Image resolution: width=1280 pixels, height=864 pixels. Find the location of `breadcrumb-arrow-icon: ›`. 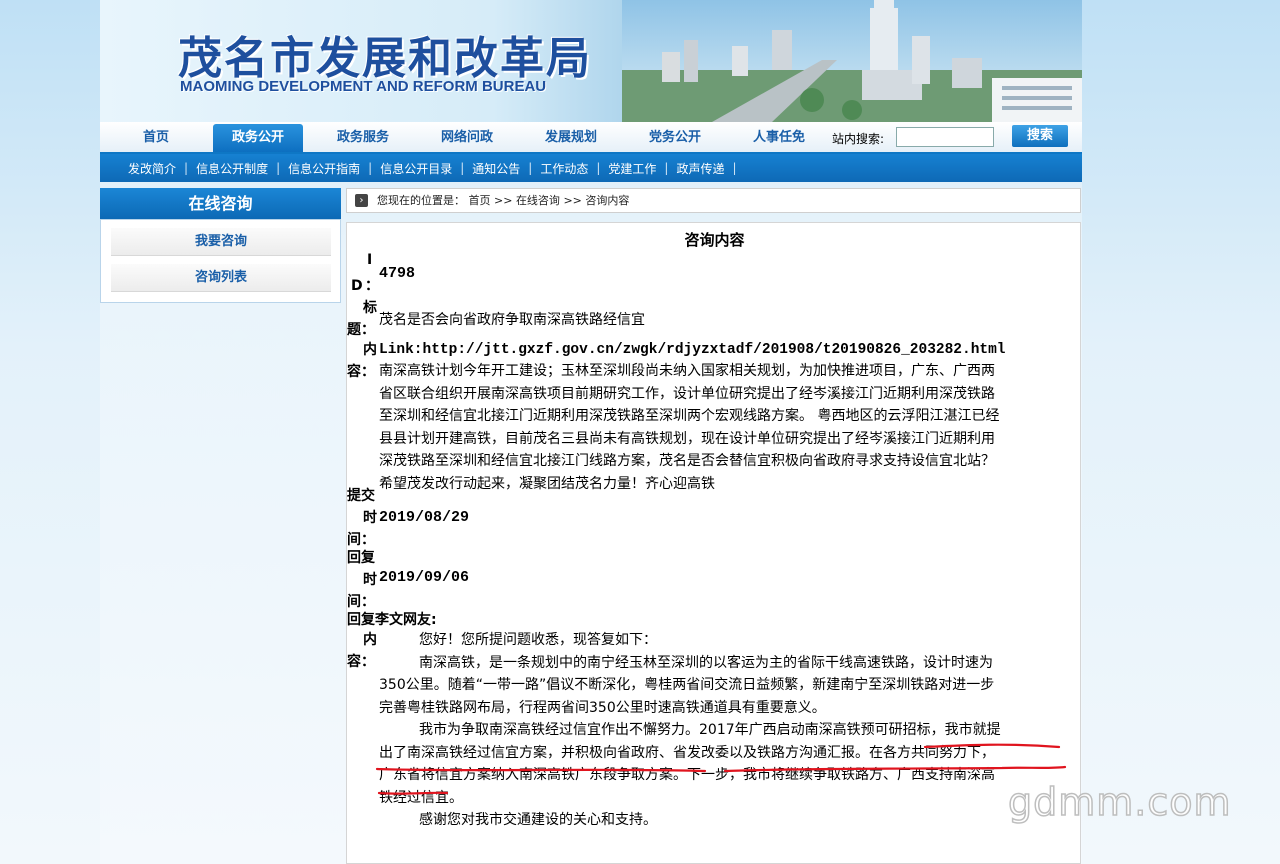

breadcrumb-arrow-icon: › is located at coordinates (361, 200).